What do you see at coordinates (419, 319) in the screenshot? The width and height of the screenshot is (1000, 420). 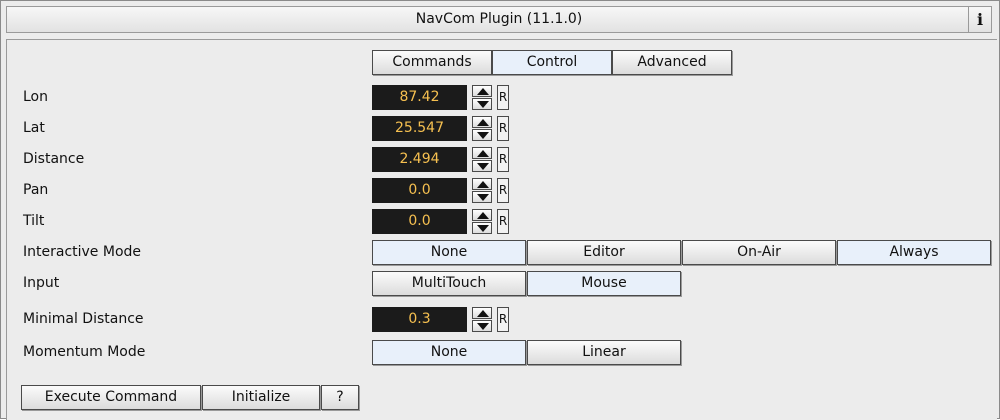 I see `minimal-distance-input: 0.3` at bounding box center [419, 319].